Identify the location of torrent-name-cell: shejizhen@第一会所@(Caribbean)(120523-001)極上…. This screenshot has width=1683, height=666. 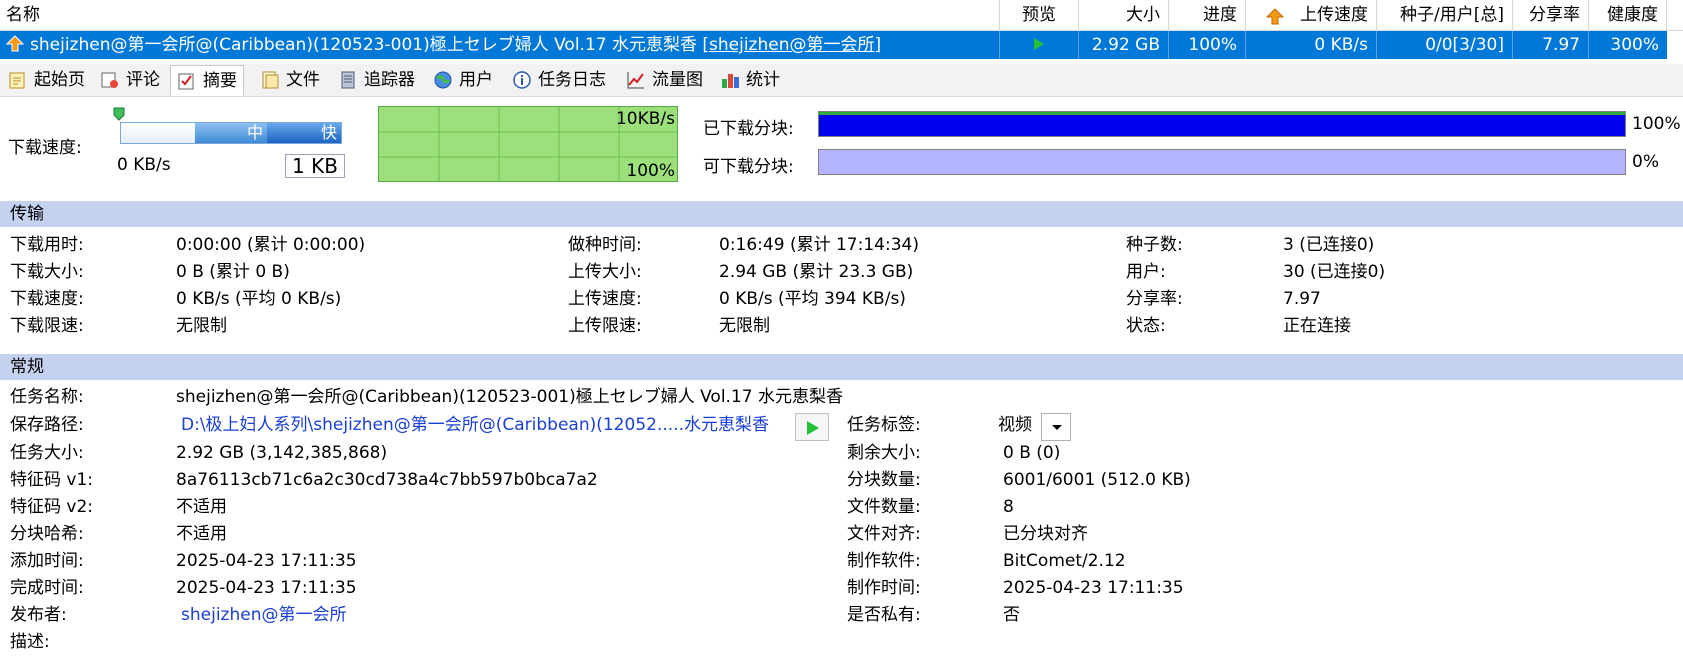
(500, 45).